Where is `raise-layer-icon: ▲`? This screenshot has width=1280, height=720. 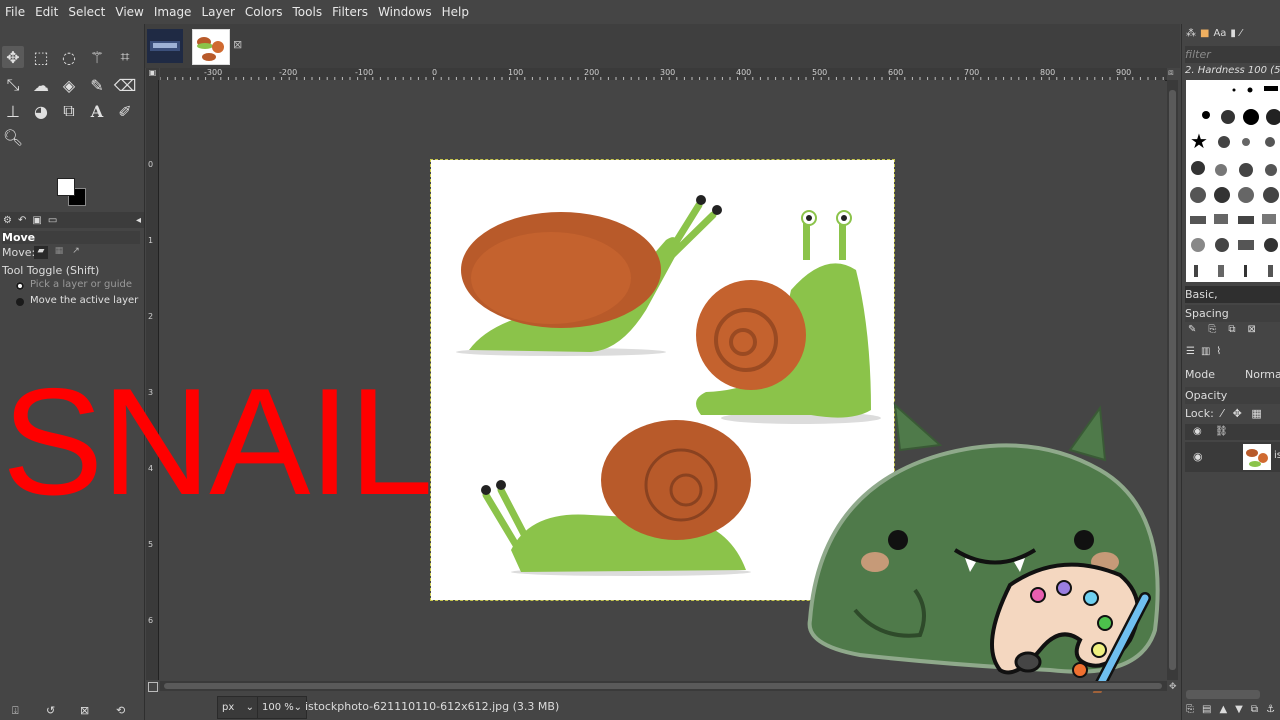
raise-layer-icon: ▲ is located at coordinates (1223, 711).